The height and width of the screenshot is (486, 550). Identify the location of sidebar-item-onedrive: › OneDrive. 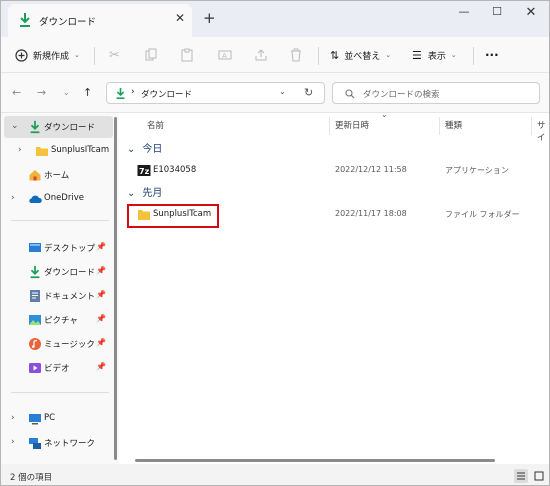
(58, 199).